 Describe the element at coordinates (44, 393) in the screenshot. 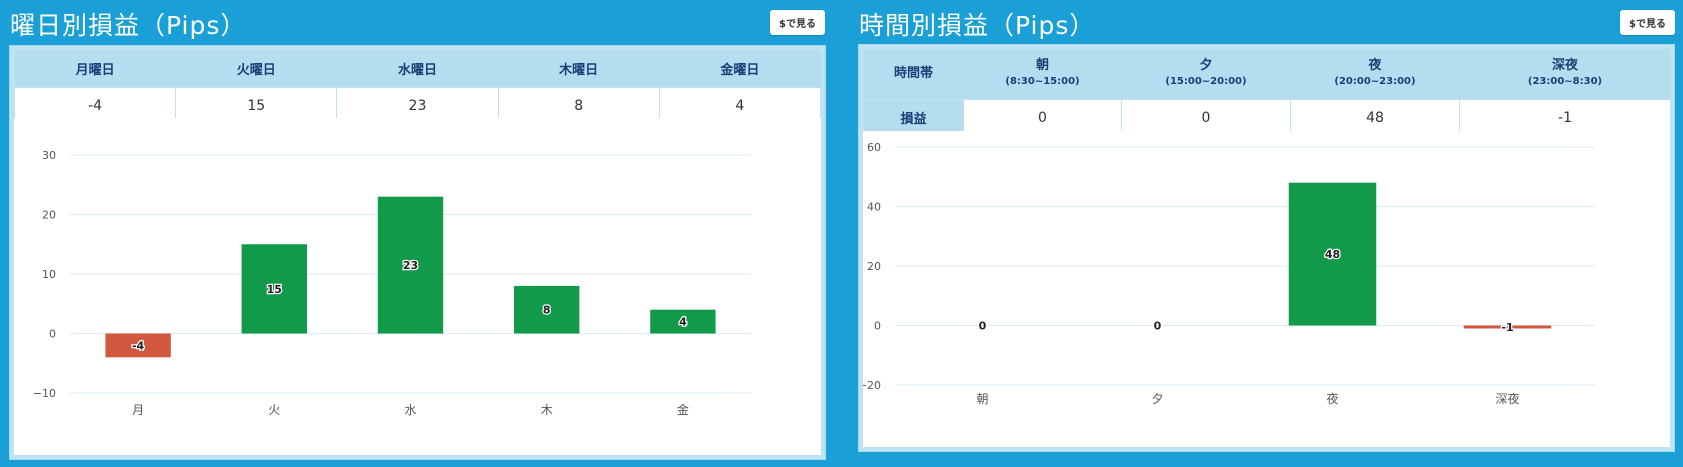

I see `y-tick-label: −10` at that location.